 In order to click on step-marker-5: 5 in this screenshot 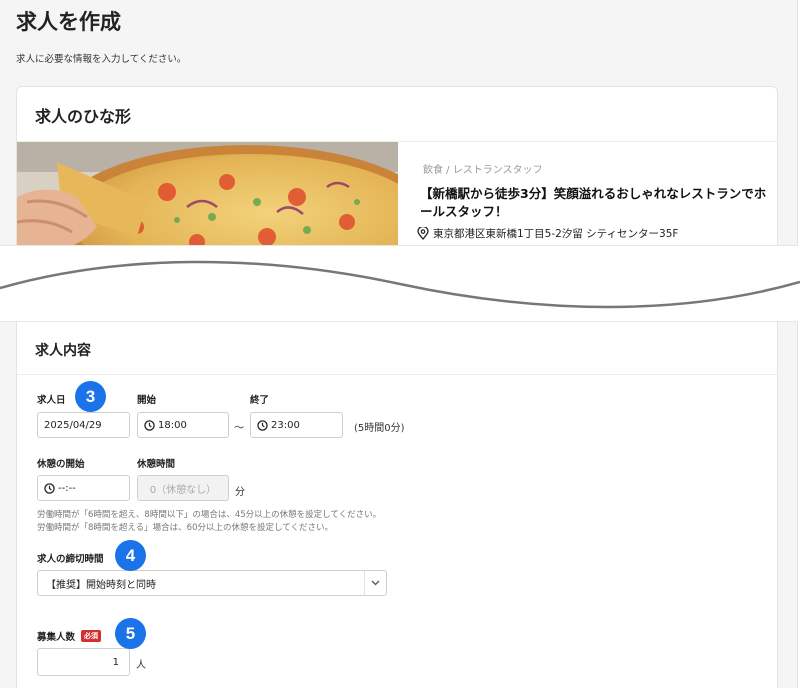, I will do `click(130, 633)`.